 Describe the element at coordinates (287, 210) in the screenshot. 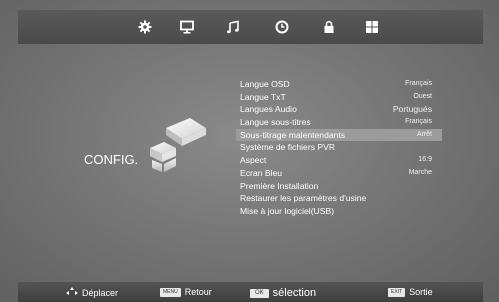

I see `menu-item-label: Mise à jour logiciel(USB)` at that location.